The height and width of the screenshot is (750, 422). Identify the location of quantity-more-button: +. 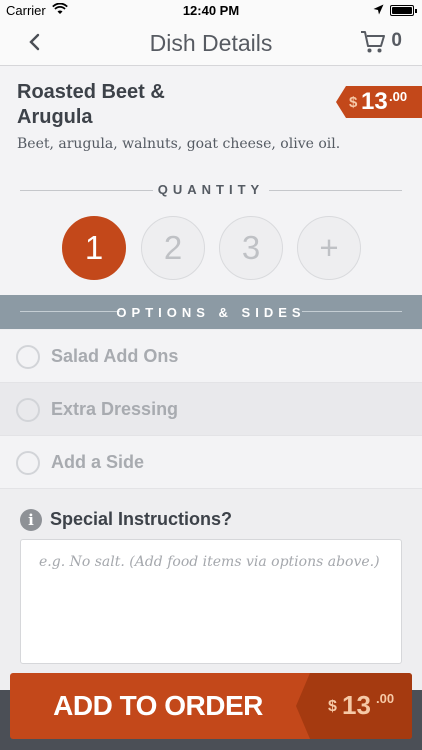
(329, 248).